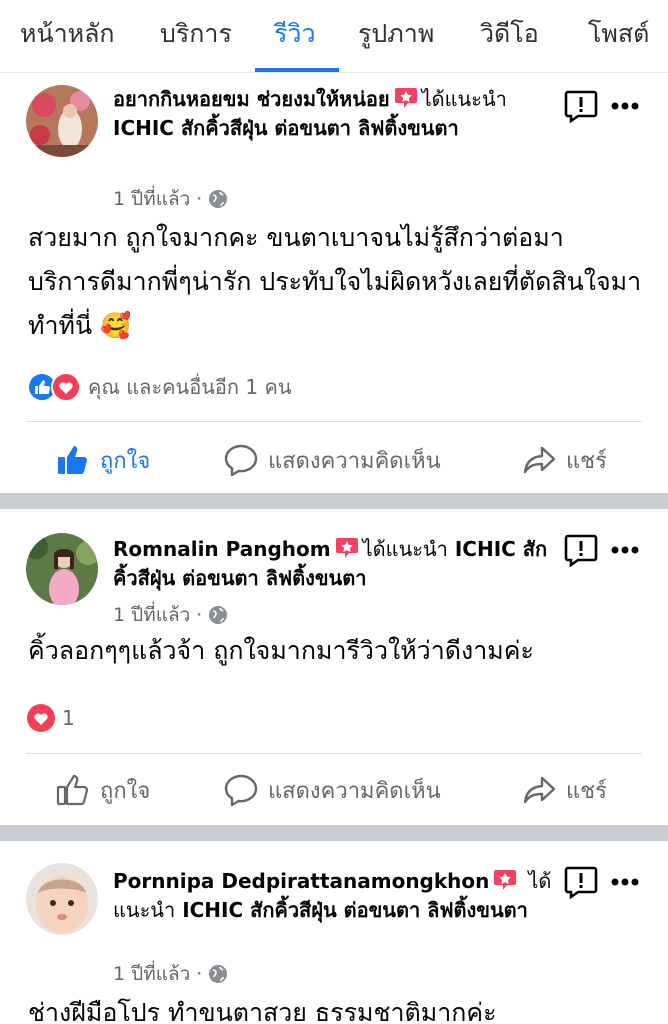 The height and width of the screenshot is (1024, 668). Describe the element at coordinates (68, 718) in the screenshot. I see `reaction-count-text: 1` at that location.